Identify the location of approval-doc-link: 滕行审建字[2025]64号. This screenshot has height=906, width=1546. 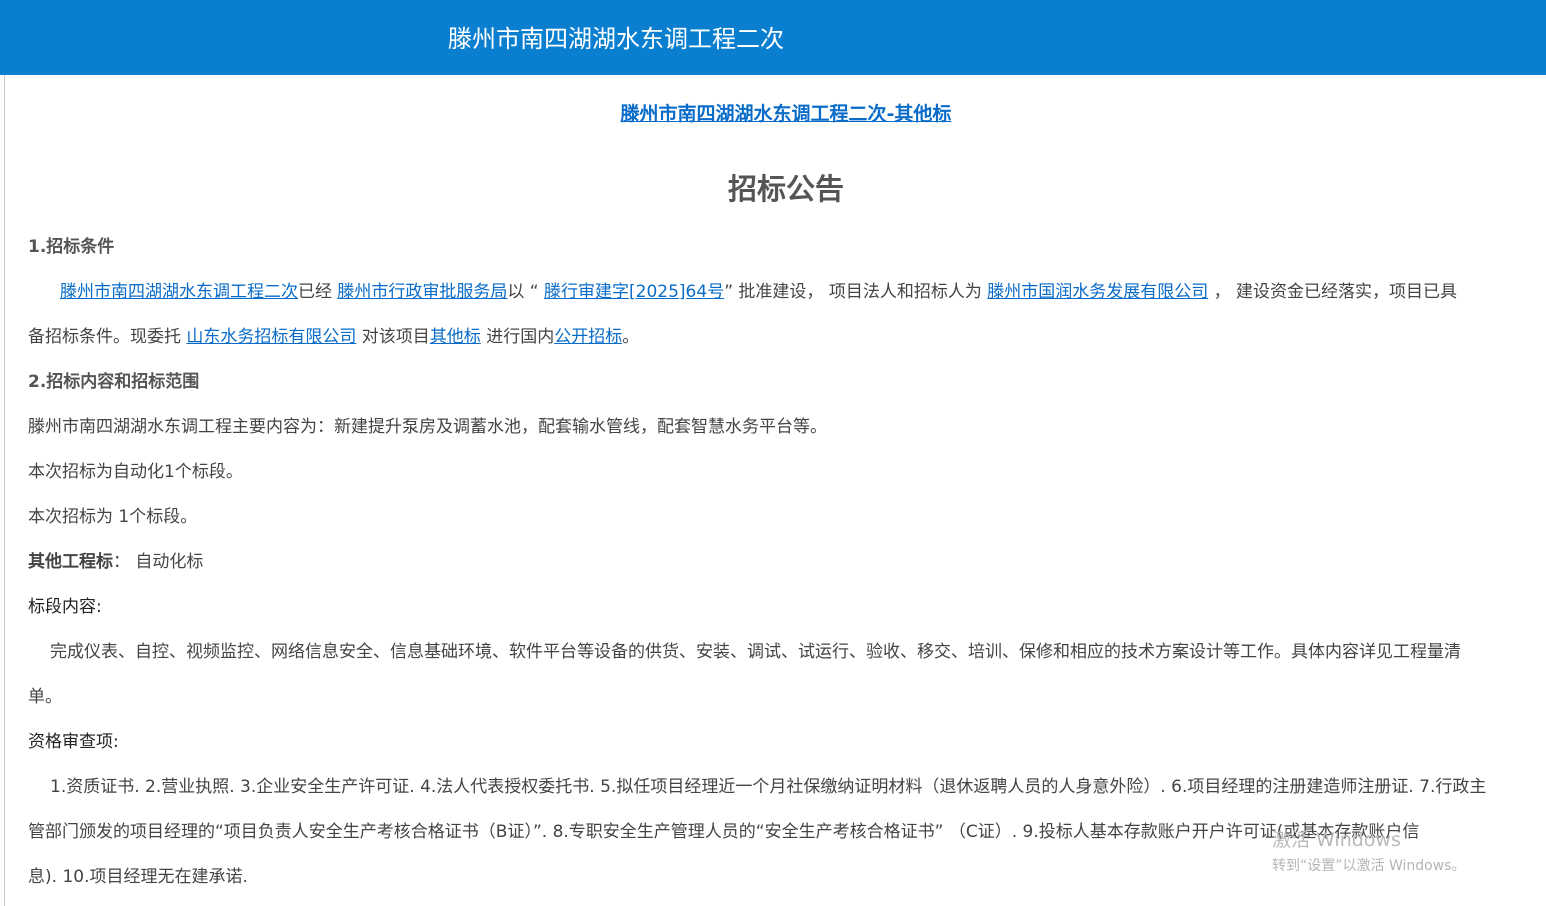
(634, 292).